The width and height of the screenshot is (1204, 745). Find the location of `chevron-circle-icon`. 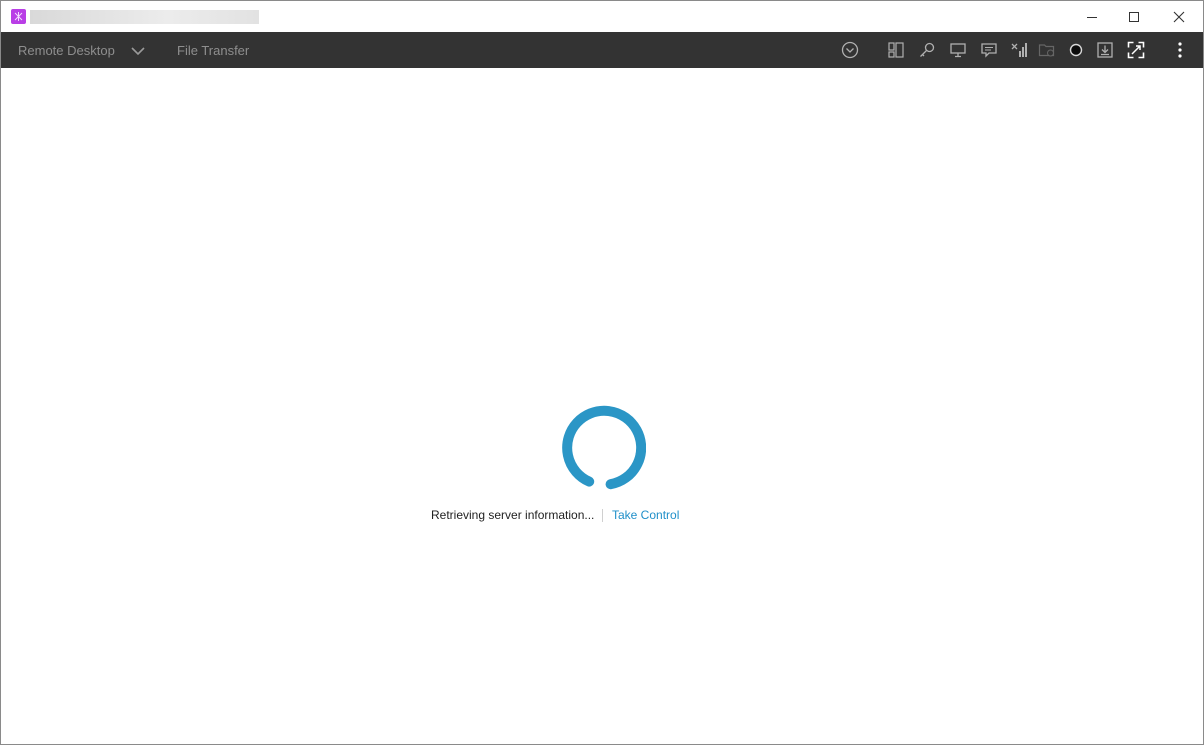

chevron-circle-icon is located at coordinates (850, 50).